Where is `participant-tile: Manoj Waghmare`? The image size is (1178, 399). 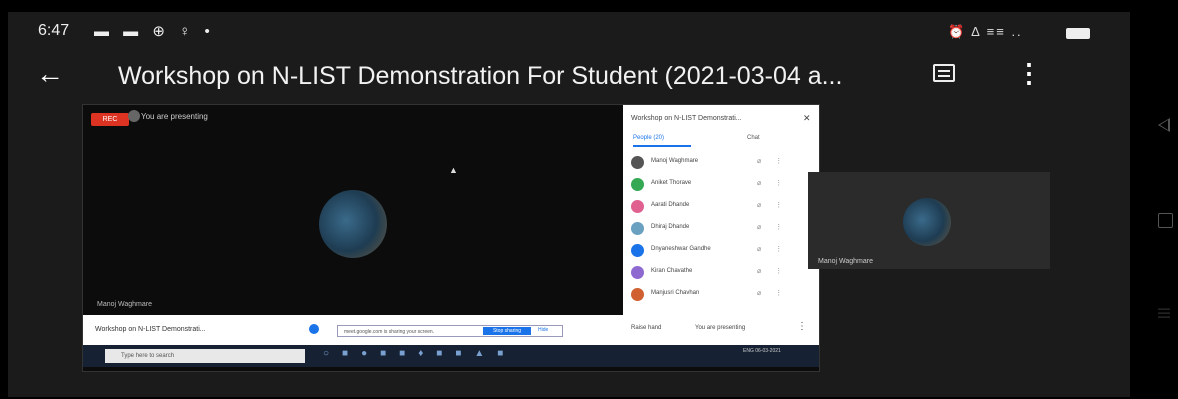 participant-tile: Manoj Waghmare is located at coordinates (929, 220).